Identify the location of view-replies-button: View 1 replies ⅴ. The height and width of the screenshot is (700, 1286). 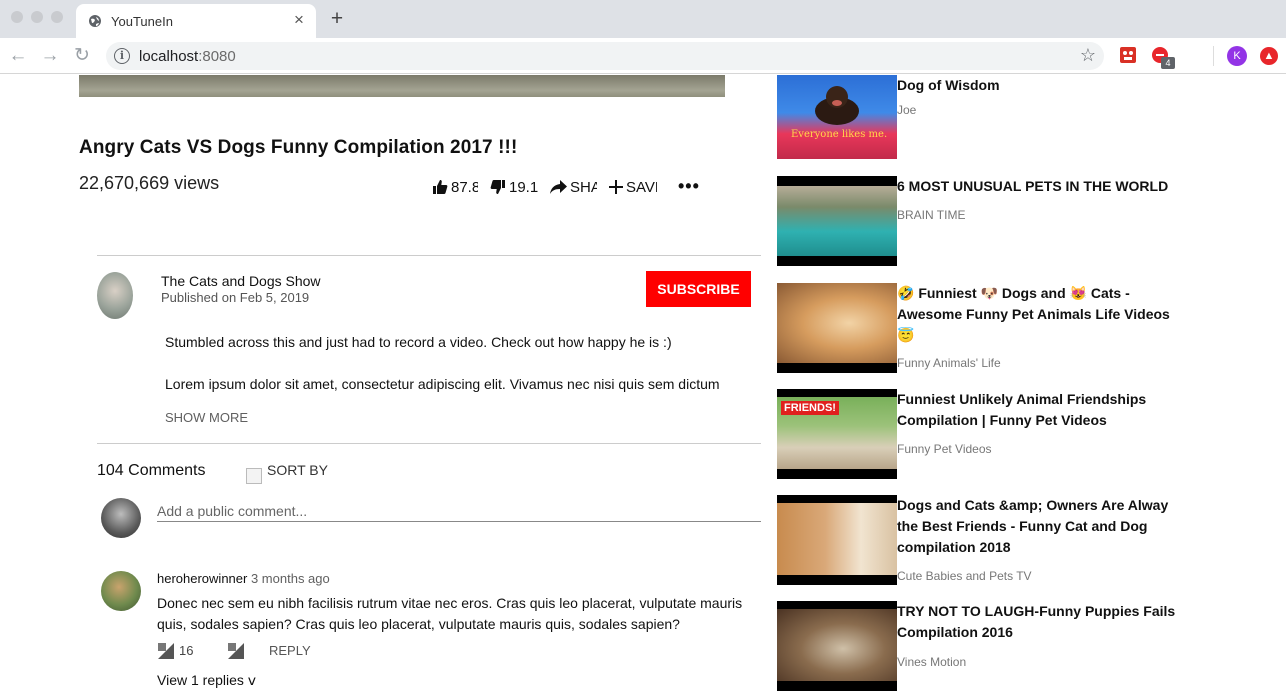
(206, 680).